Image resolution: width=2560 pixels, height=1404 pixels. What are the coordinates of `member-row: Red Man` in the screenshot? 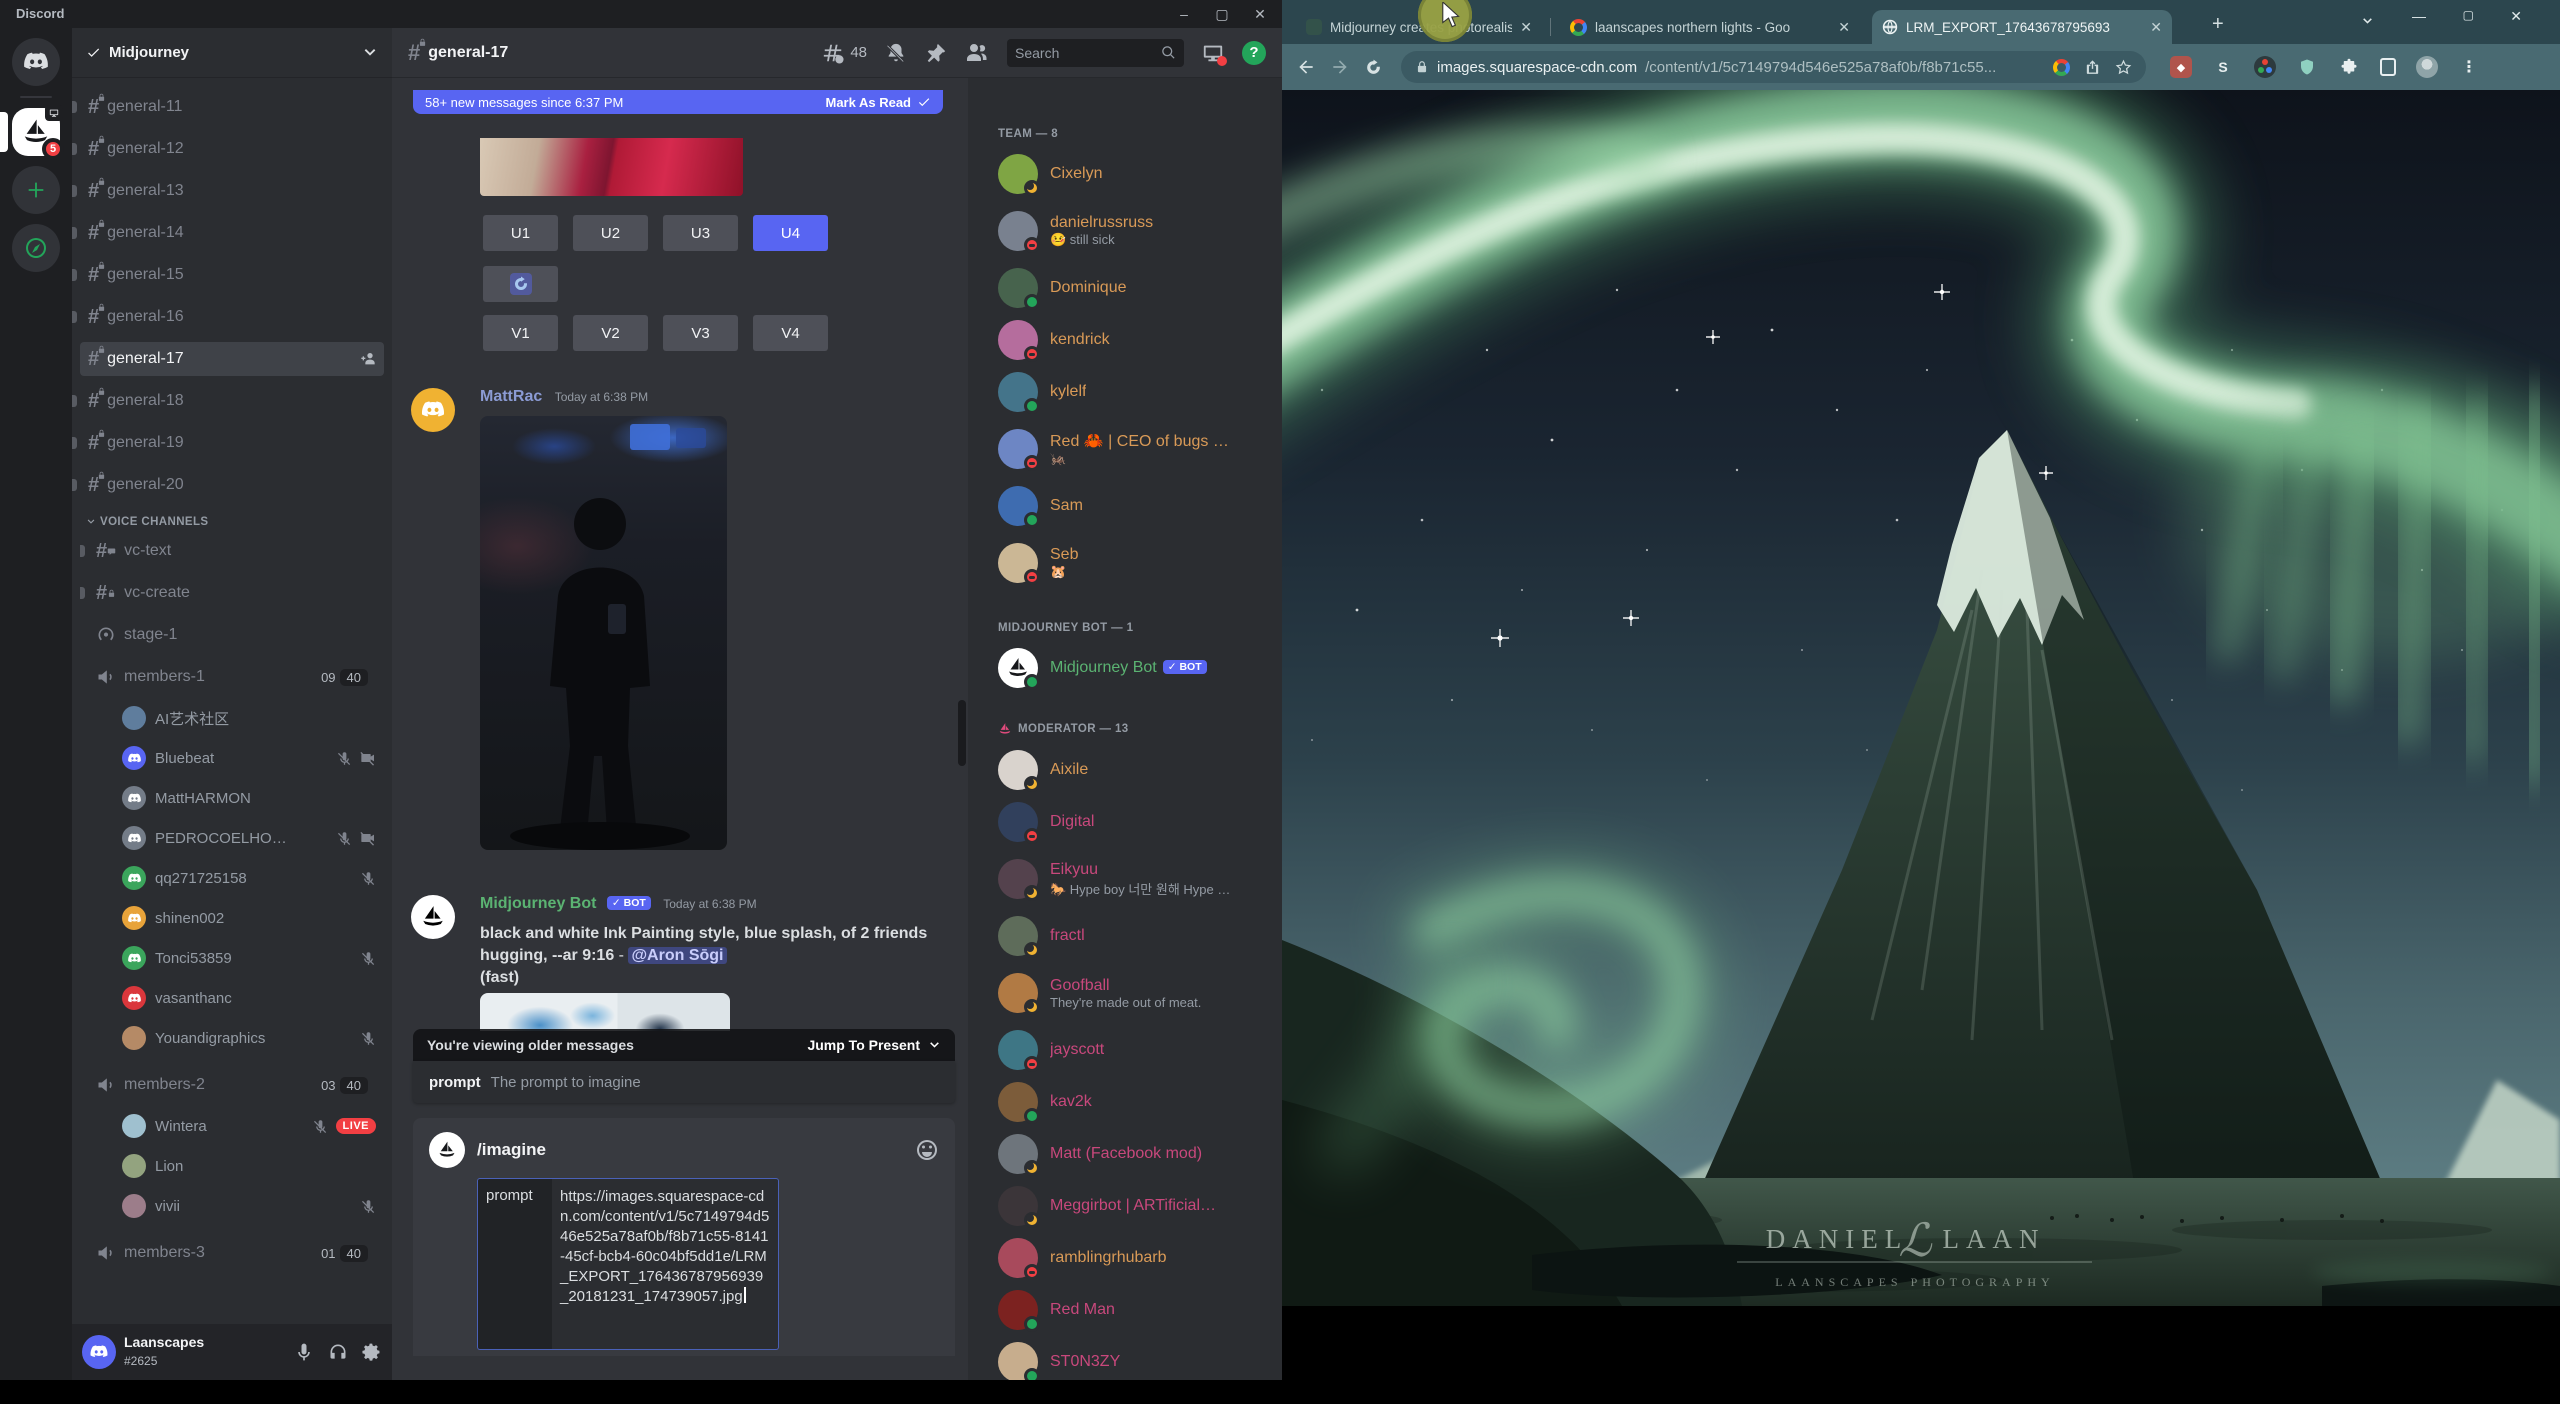 It's located at (1136, 1310).